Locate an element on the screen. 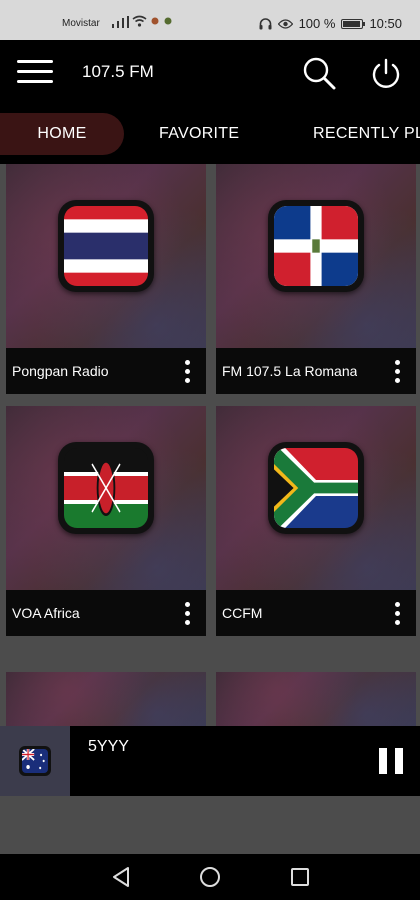 The width and height of the screenshot is (420, 900). station-name: CCFM is located at coordinates (242, 613).